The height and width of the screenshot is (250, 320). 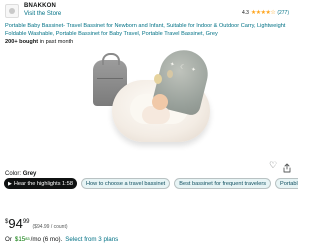 What do you see at coordinates (8, 239) in the screenshot?
I see `monthly-or: Or` at bounding box center [8, 239].